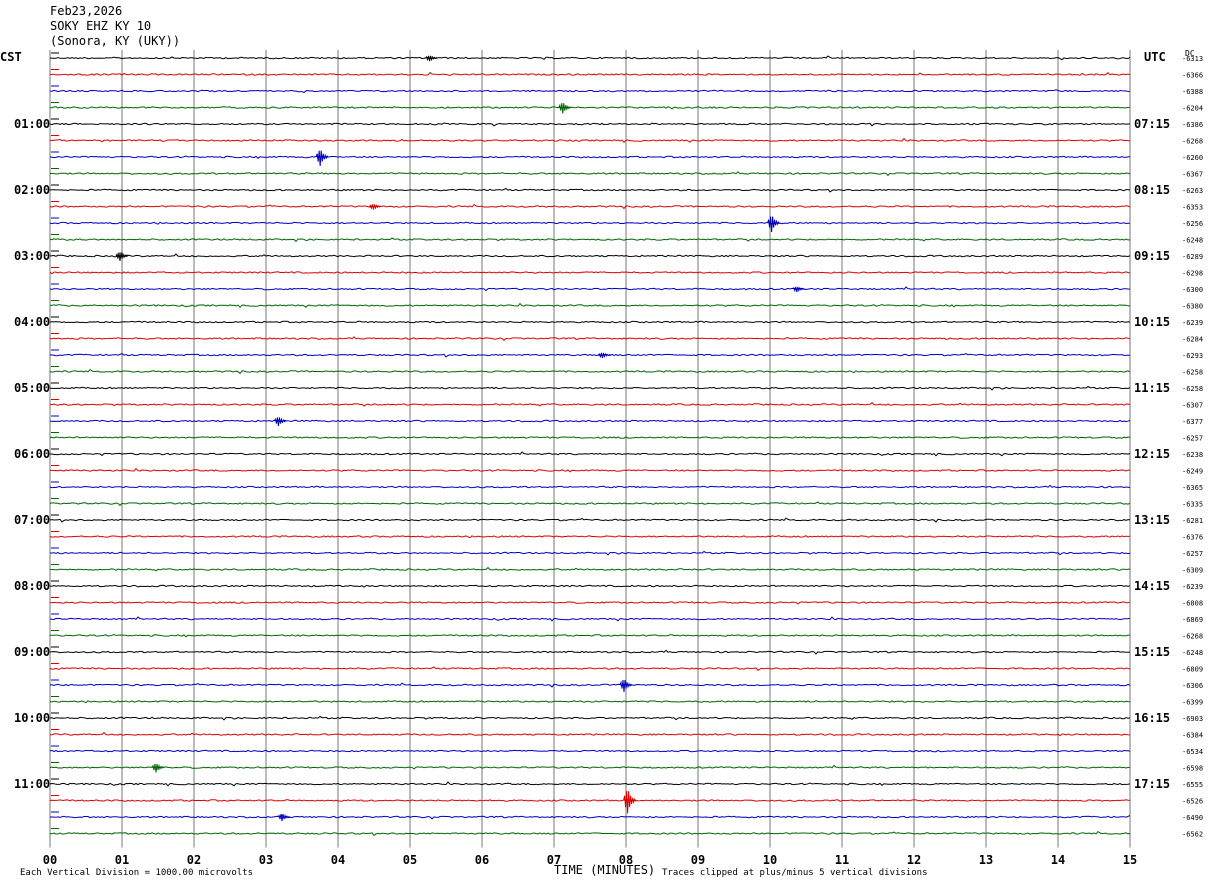 This screenshot has width=1210, height=886. What do you see at coordinates (1152, 718) in the screenshot?
I see `right-hour-label: 16:15` at bounding box center [1152, 718].